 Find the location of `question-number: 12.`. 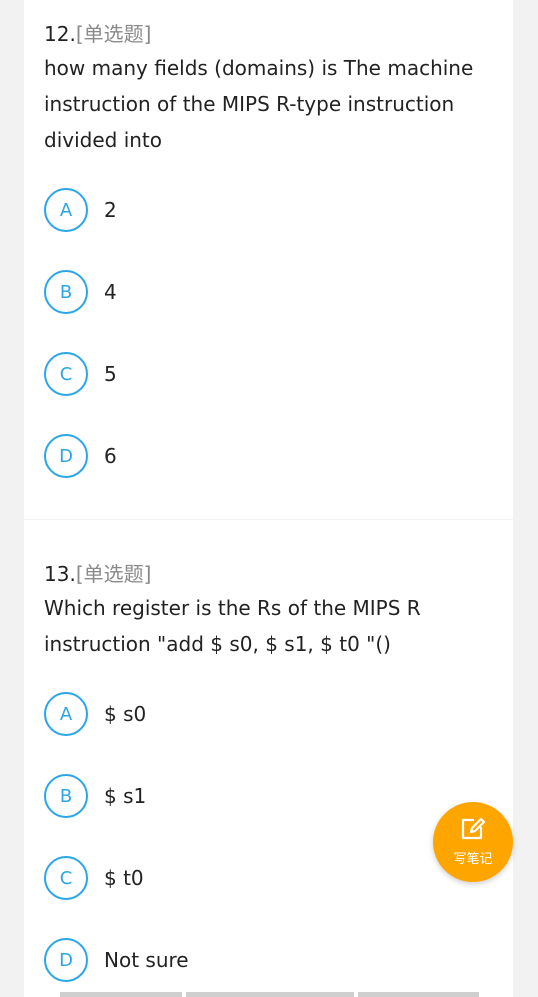

question-number: 12. is located at coordinates (60, 34).